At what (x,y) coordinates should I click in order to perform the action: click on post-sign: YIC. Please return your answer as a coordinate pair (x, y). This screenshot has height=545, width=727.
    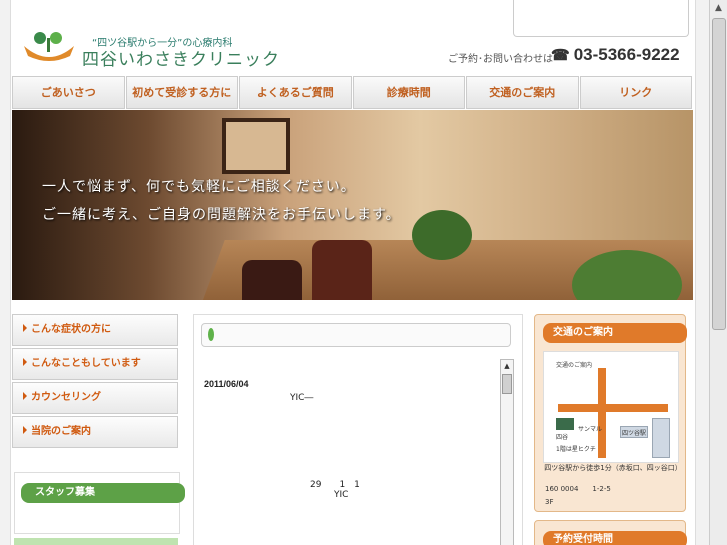
    Looking at the image, I should click on (341, 495).